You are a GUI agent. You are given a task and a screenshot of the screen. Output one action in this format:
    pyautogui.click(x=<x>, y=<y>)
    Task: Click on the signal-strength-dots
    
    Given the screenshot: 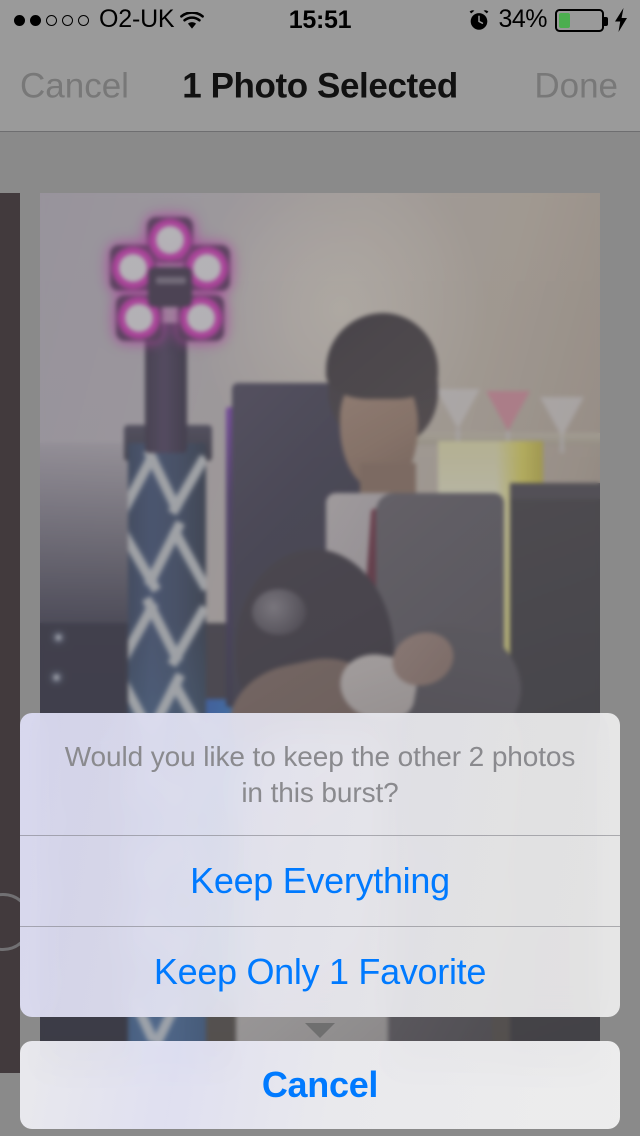 What is the action you would take?
    pyautogui.click(x=51, y=20)
    